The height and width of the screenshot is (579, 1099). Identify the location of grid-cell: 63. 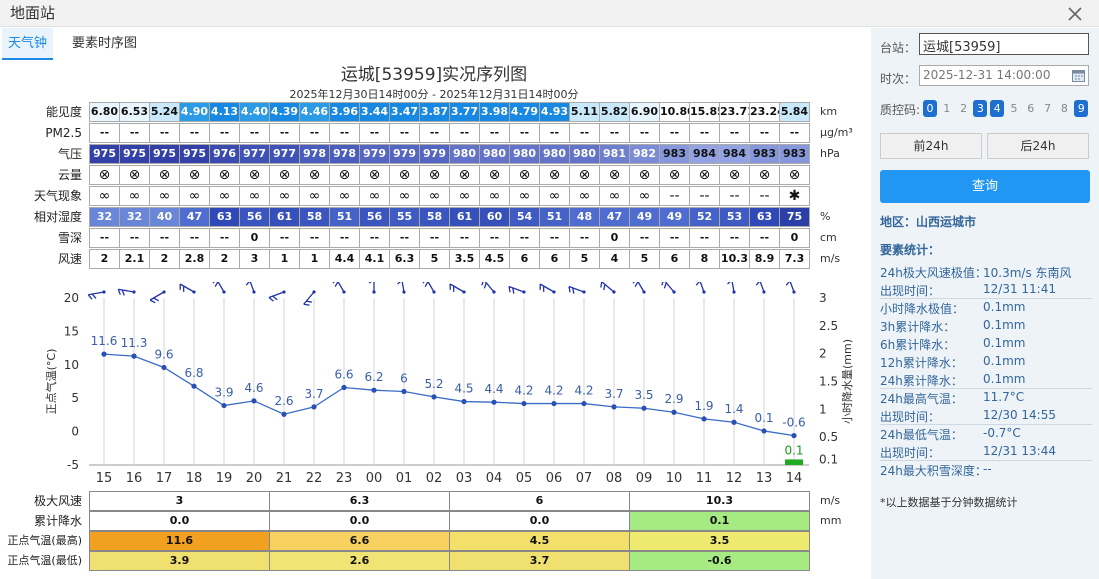
(764, 217).